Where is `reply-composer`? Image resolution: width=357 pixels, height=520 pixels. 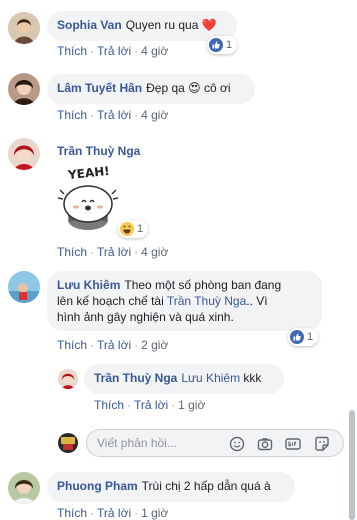 reply-composer is located at coordinates (215, 443).